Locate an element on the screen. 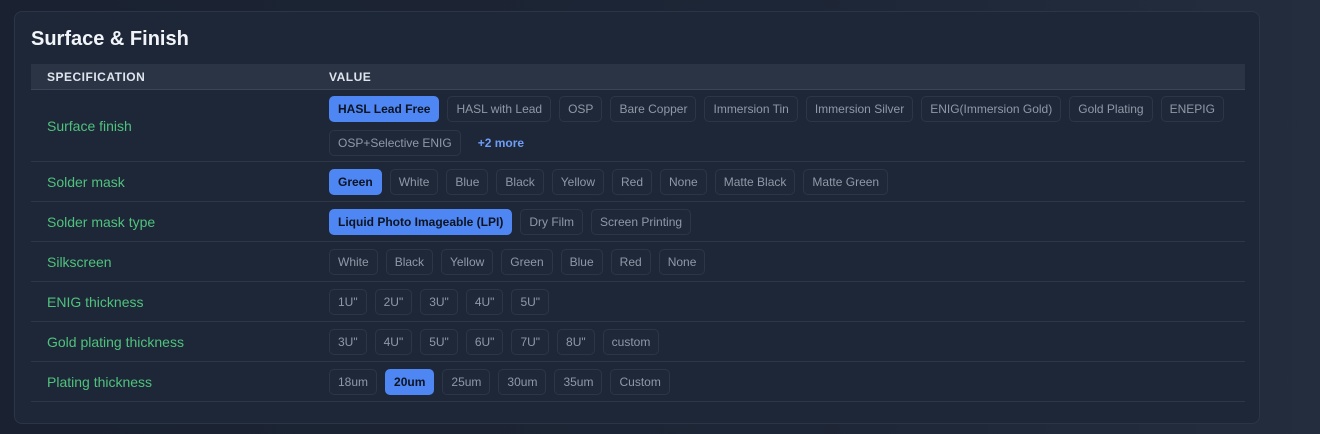 This screenshot has height=434, width=1320. option-chip: 8U" is located at coordinates (576, 341).